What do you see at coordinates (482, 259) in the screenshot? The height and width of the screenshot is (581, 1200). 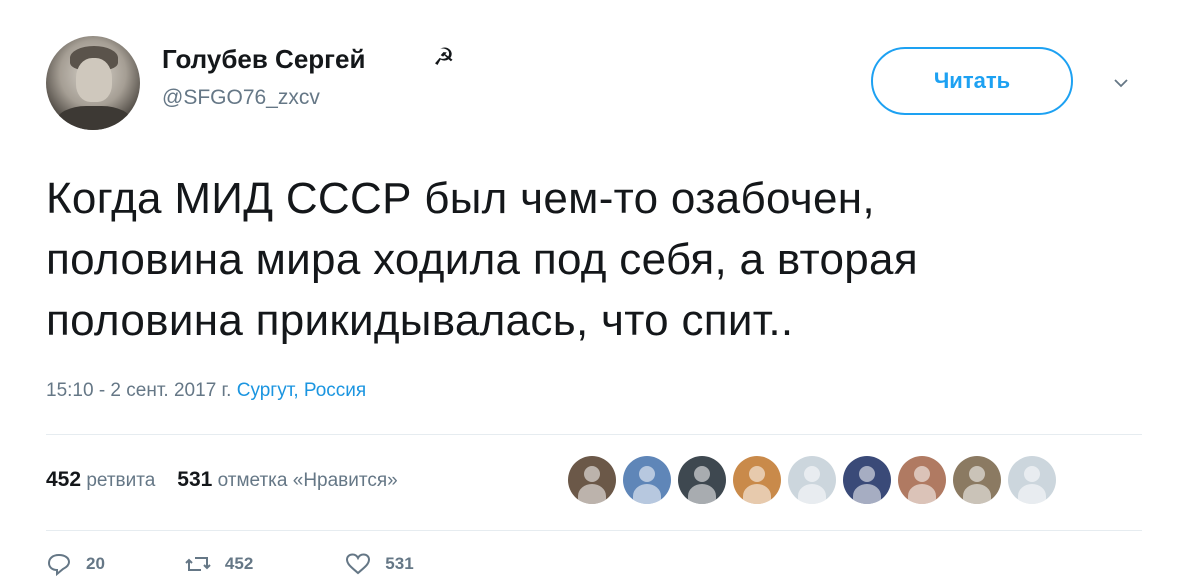 I see `tweet-text-line: половина мира ходила под себя, а вторая` at bounding box center [482, 259].